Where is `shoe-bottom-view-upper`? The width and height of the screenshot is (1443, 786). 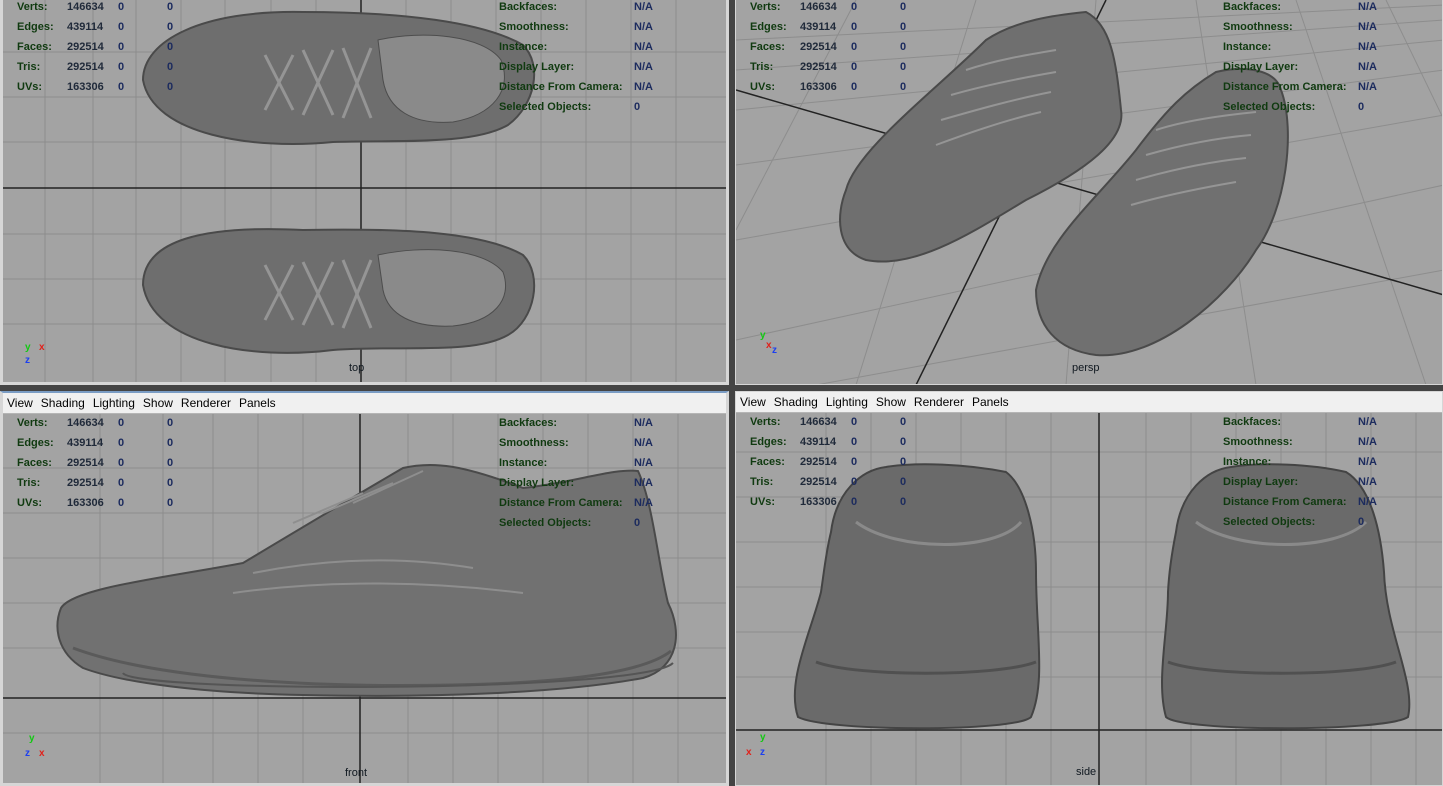
shoe-bottom-view-upper is located at coordinates (338, 291).